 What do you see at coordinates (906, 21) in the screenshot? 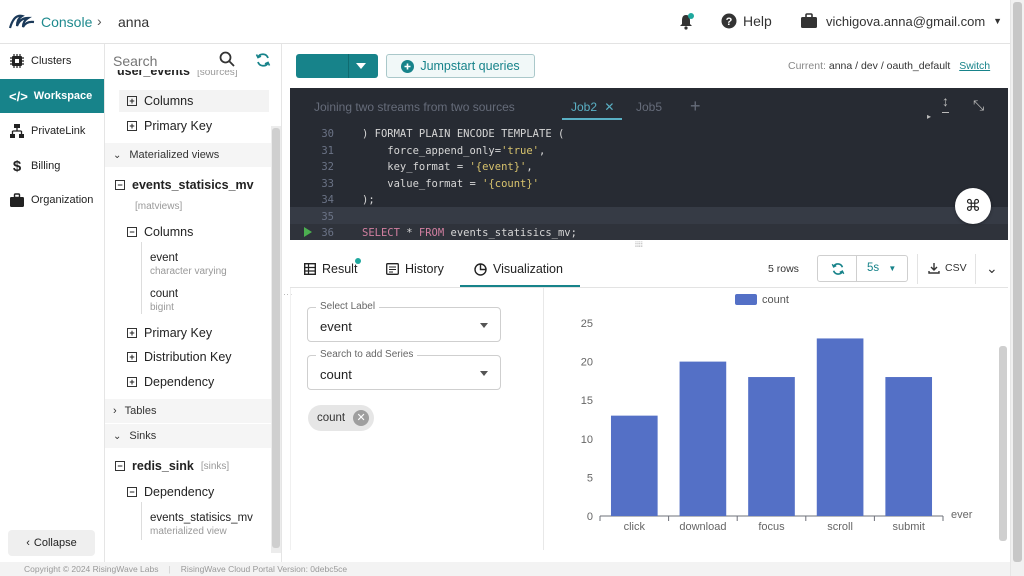
I see `user-email: vichigova.anna@gmail.com` at bounding box center [906, 21].